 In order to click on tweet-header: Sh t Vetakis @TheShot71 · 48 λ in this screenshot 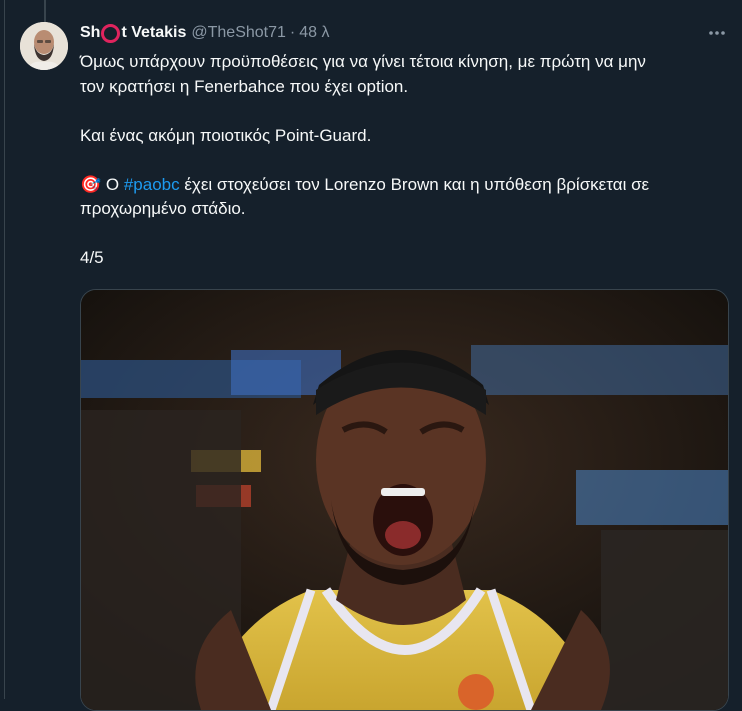, I will do `click(405, 33)`.